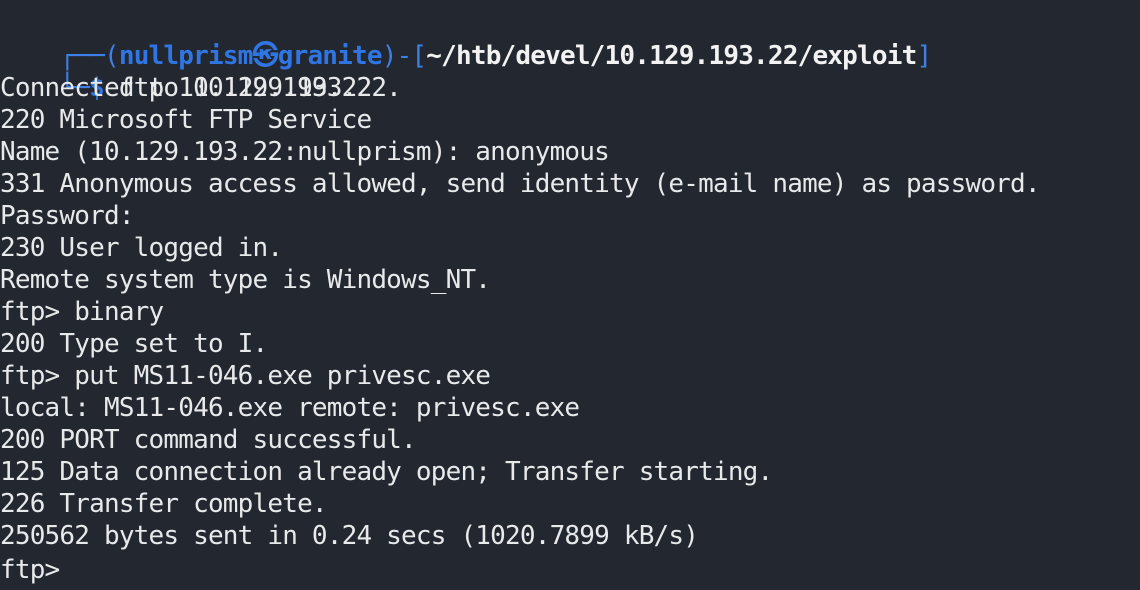 The image size is (1140, 590). Describe the element at coordinates (67, 216) in the screenshot. I see `output-line: Password:` at that location.